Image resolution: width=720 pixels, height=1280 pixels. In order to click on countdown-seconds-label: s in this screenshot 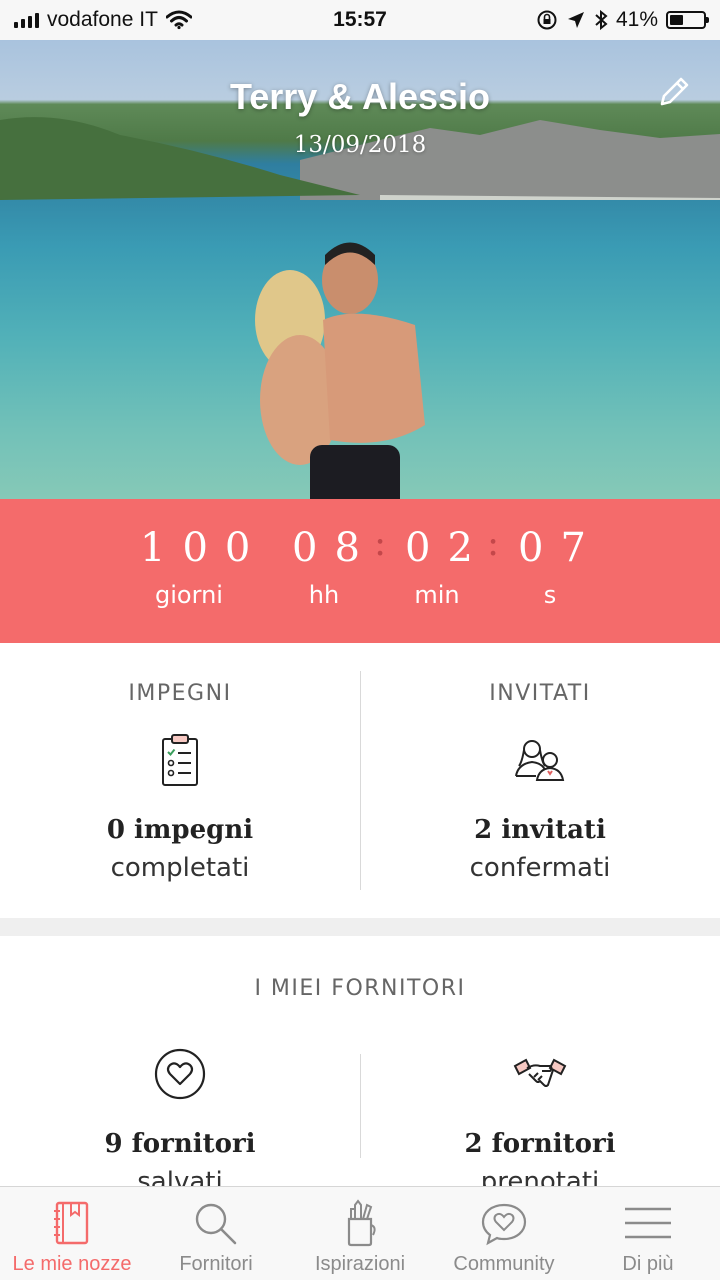, I will do `click(550, 595)`.